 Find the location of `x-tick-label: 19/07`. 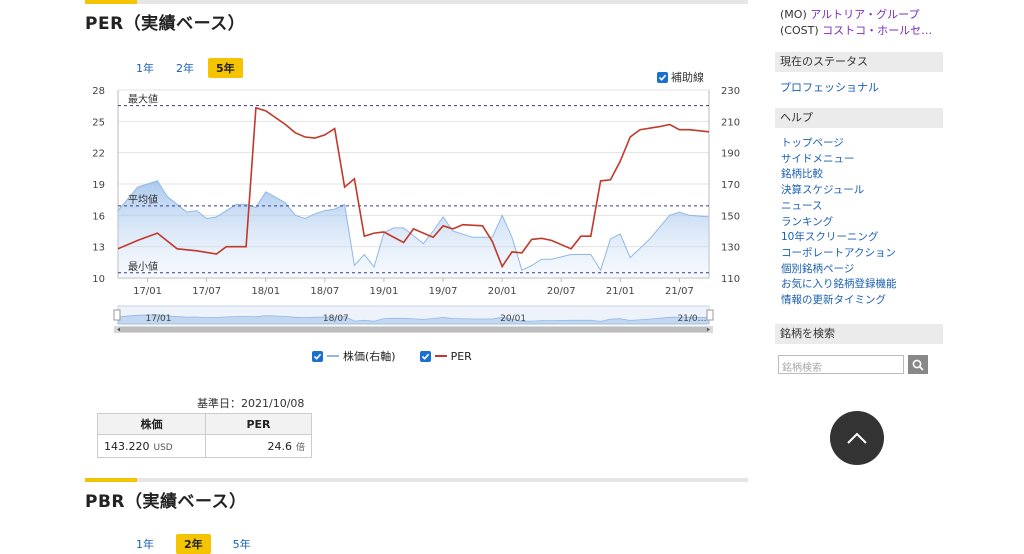

x-tick-label: 19/07 is located at coordinates (443, 291).